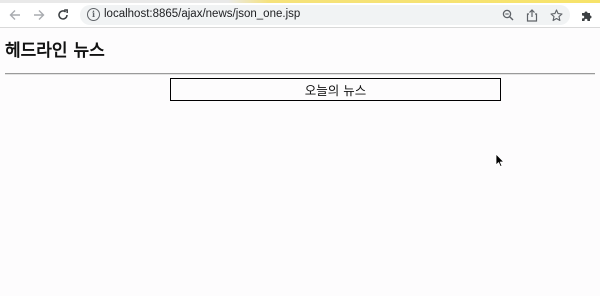  What do you see at coordinates (556, 15) in the screenshot?
I see `star-icon` at bounding box center [556, 15].